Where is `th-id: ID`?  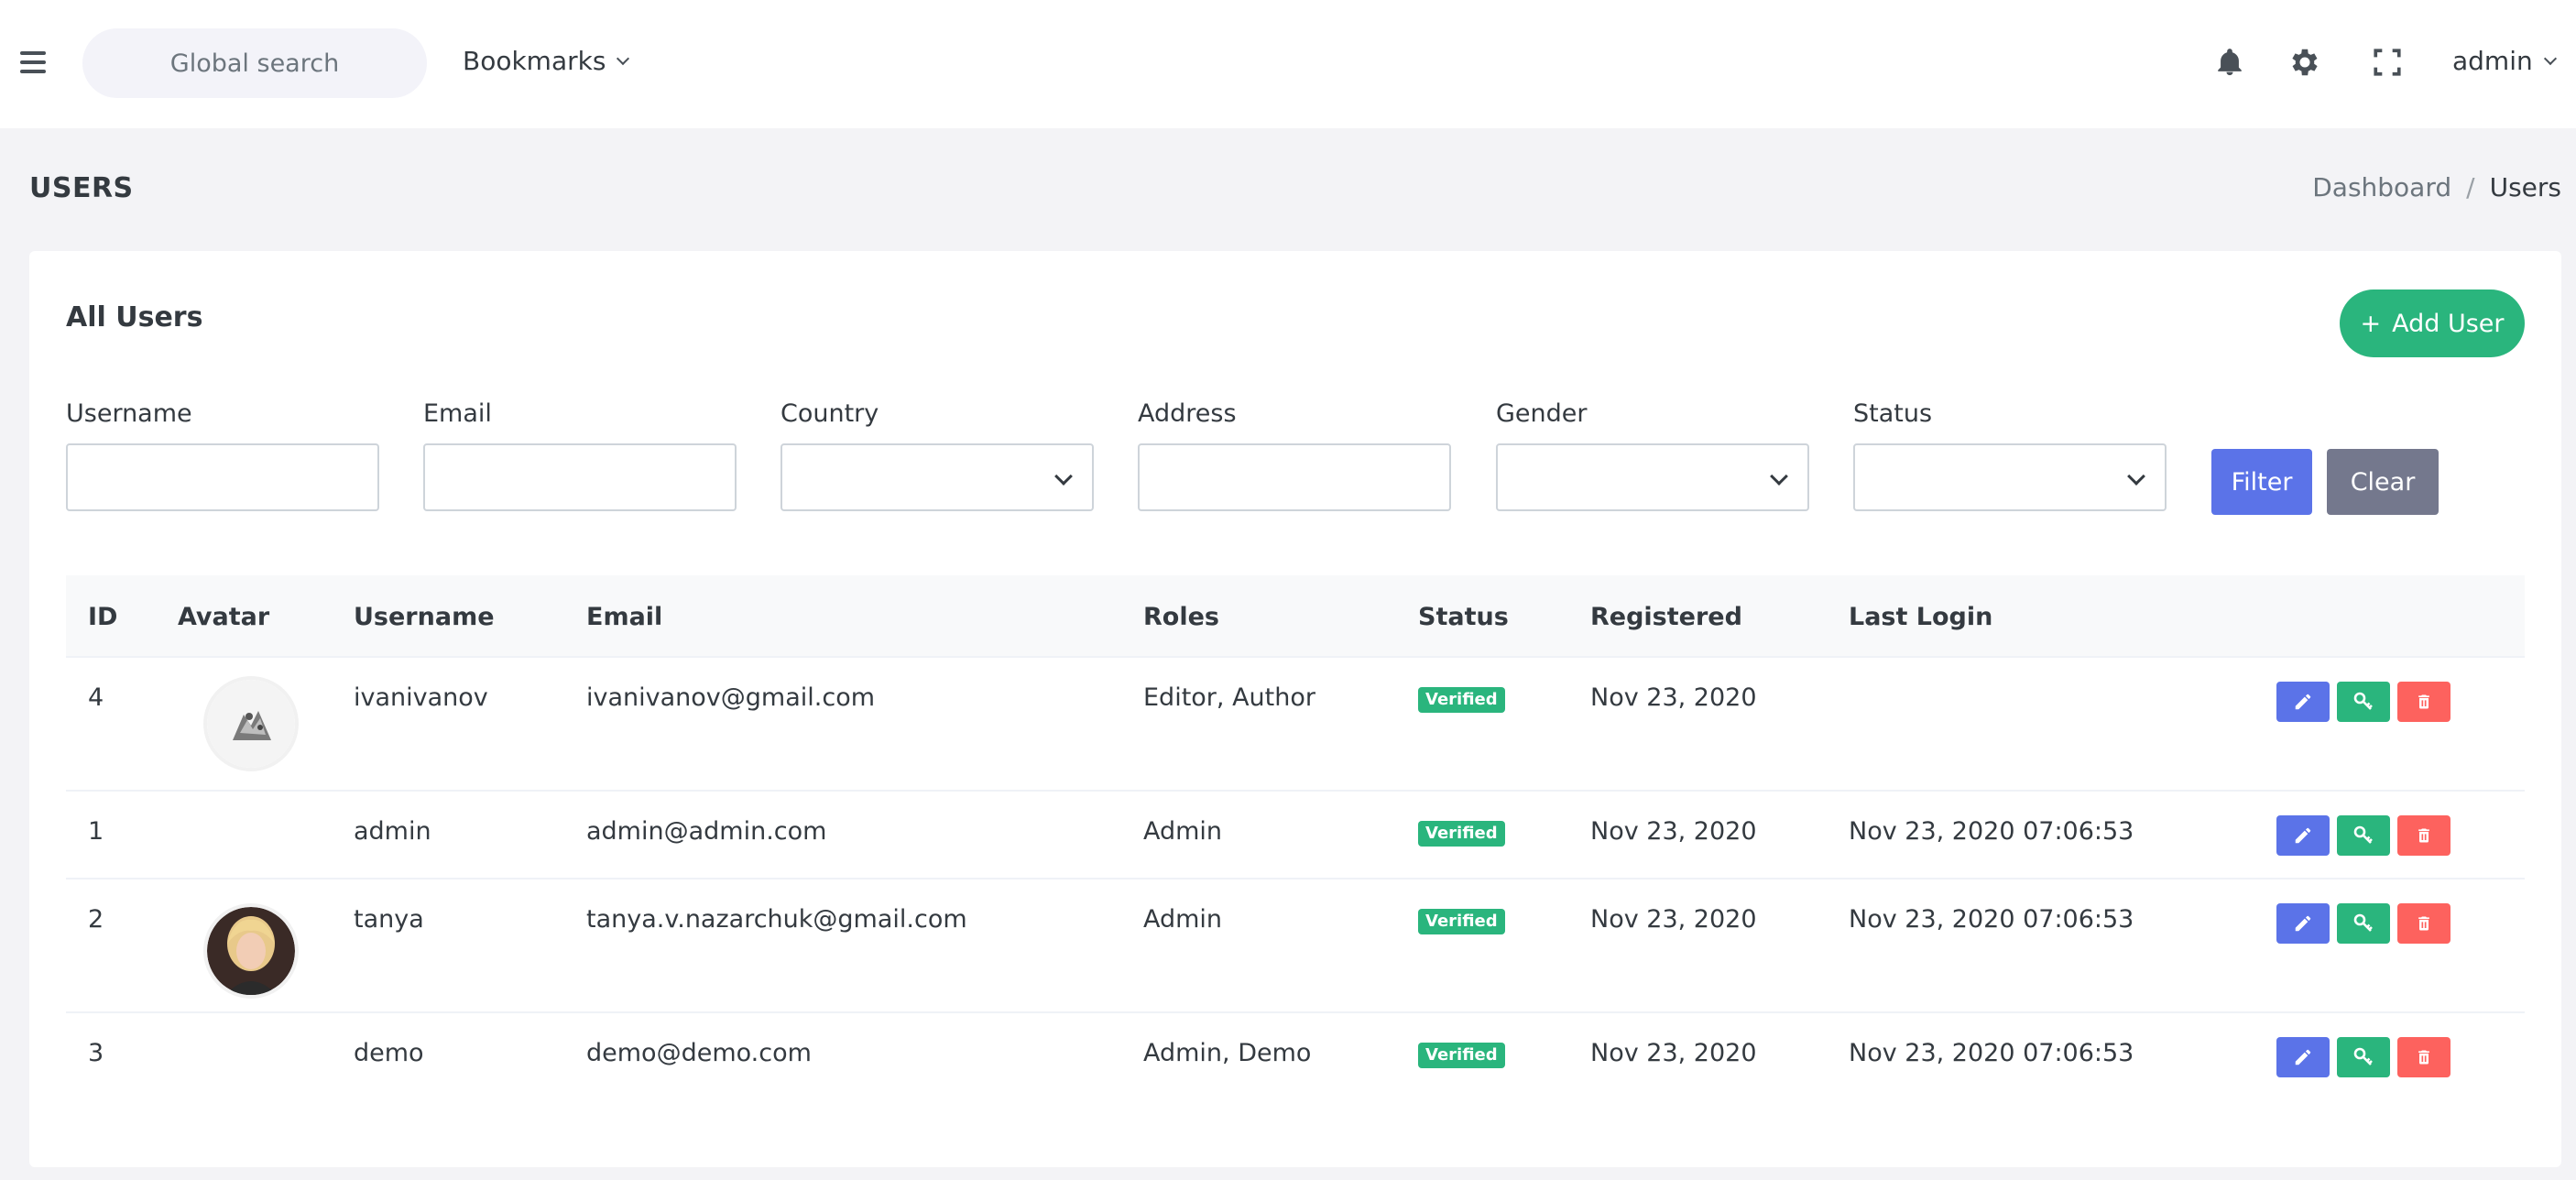 th-id: ID is located at coordinates (103, 617).